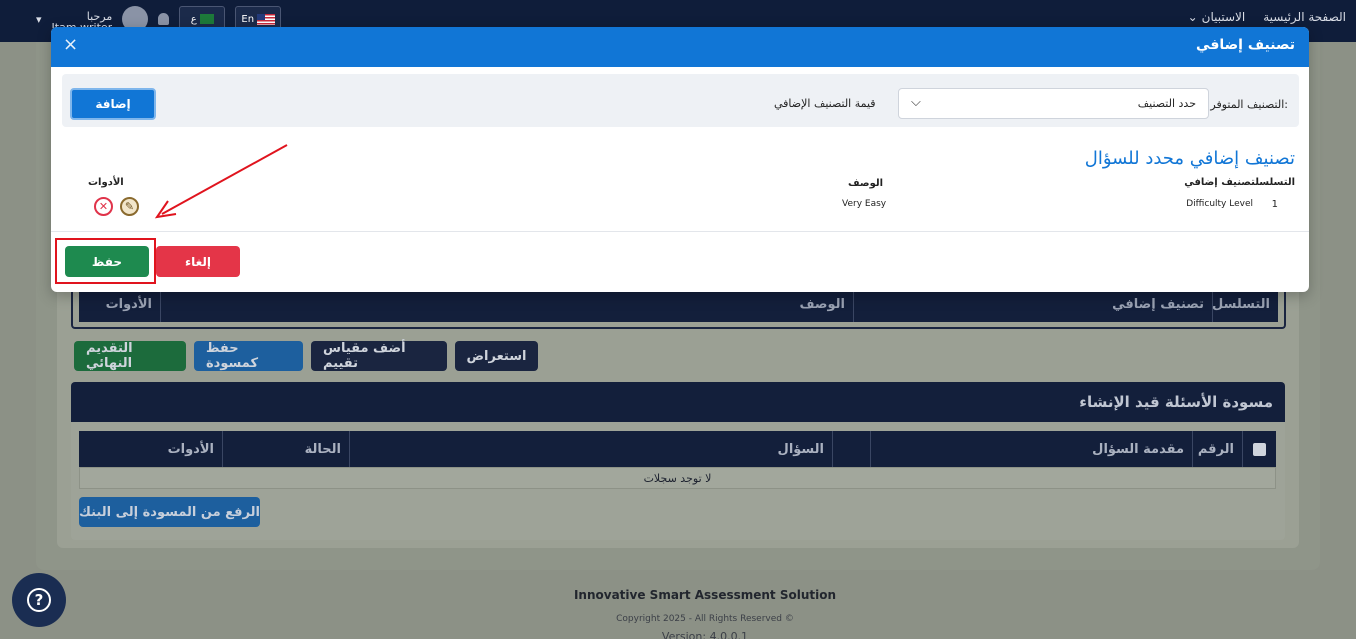 The image size is (1356, 639). I want to click on help-icon: ?, so click(39, 600).